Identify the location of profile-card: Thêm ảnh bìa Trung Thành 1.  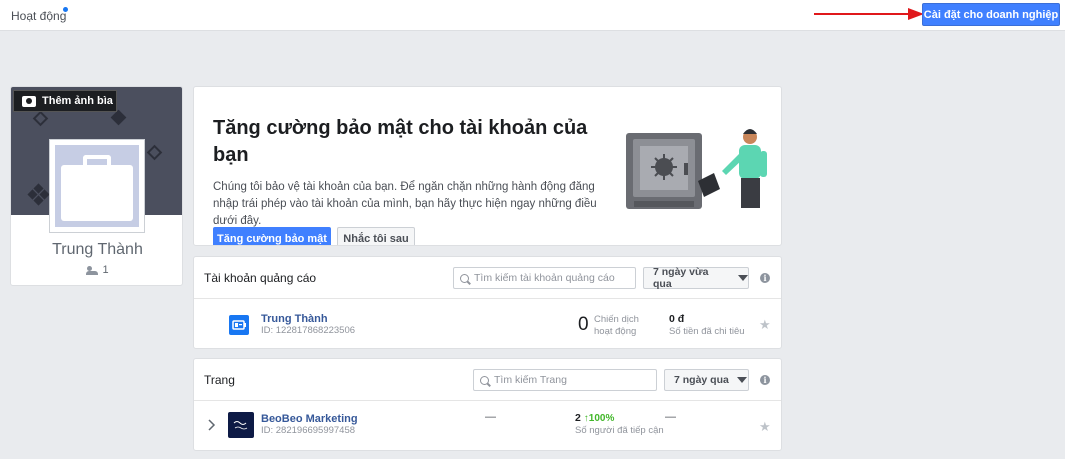
(96, 186).